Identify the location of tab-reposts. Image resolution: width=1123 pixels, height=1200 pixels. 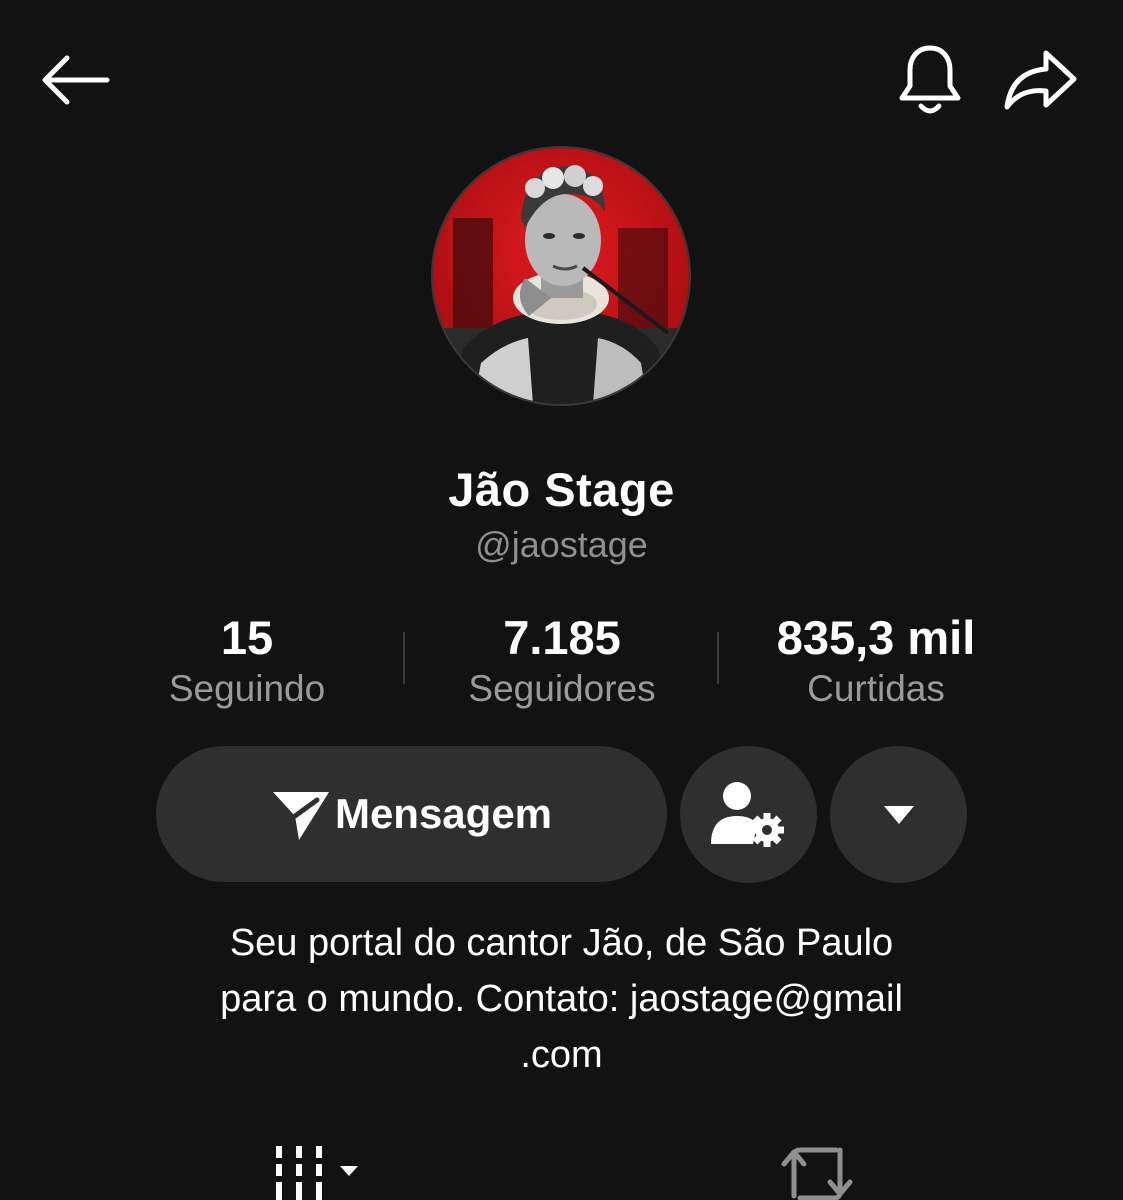
(817, 1165).